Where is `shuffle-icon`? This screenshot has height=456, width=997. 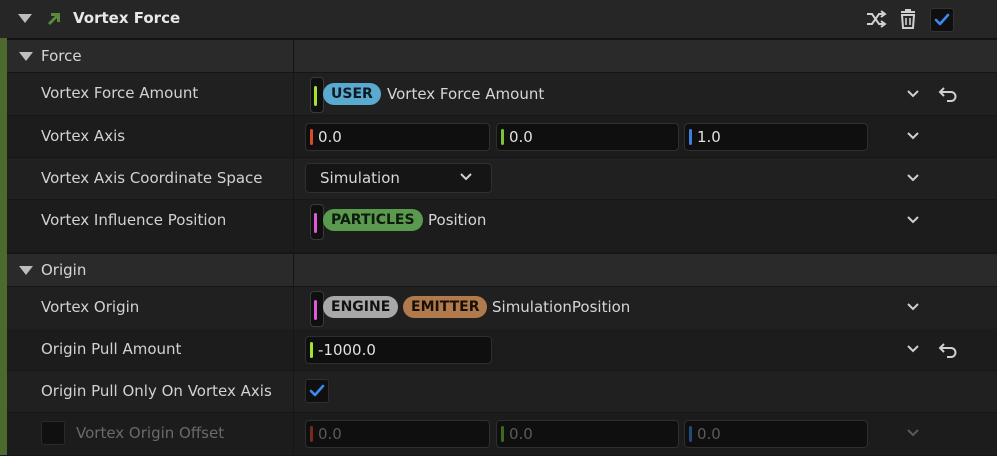
shuffle-icon is located at coordinates (876, 19).